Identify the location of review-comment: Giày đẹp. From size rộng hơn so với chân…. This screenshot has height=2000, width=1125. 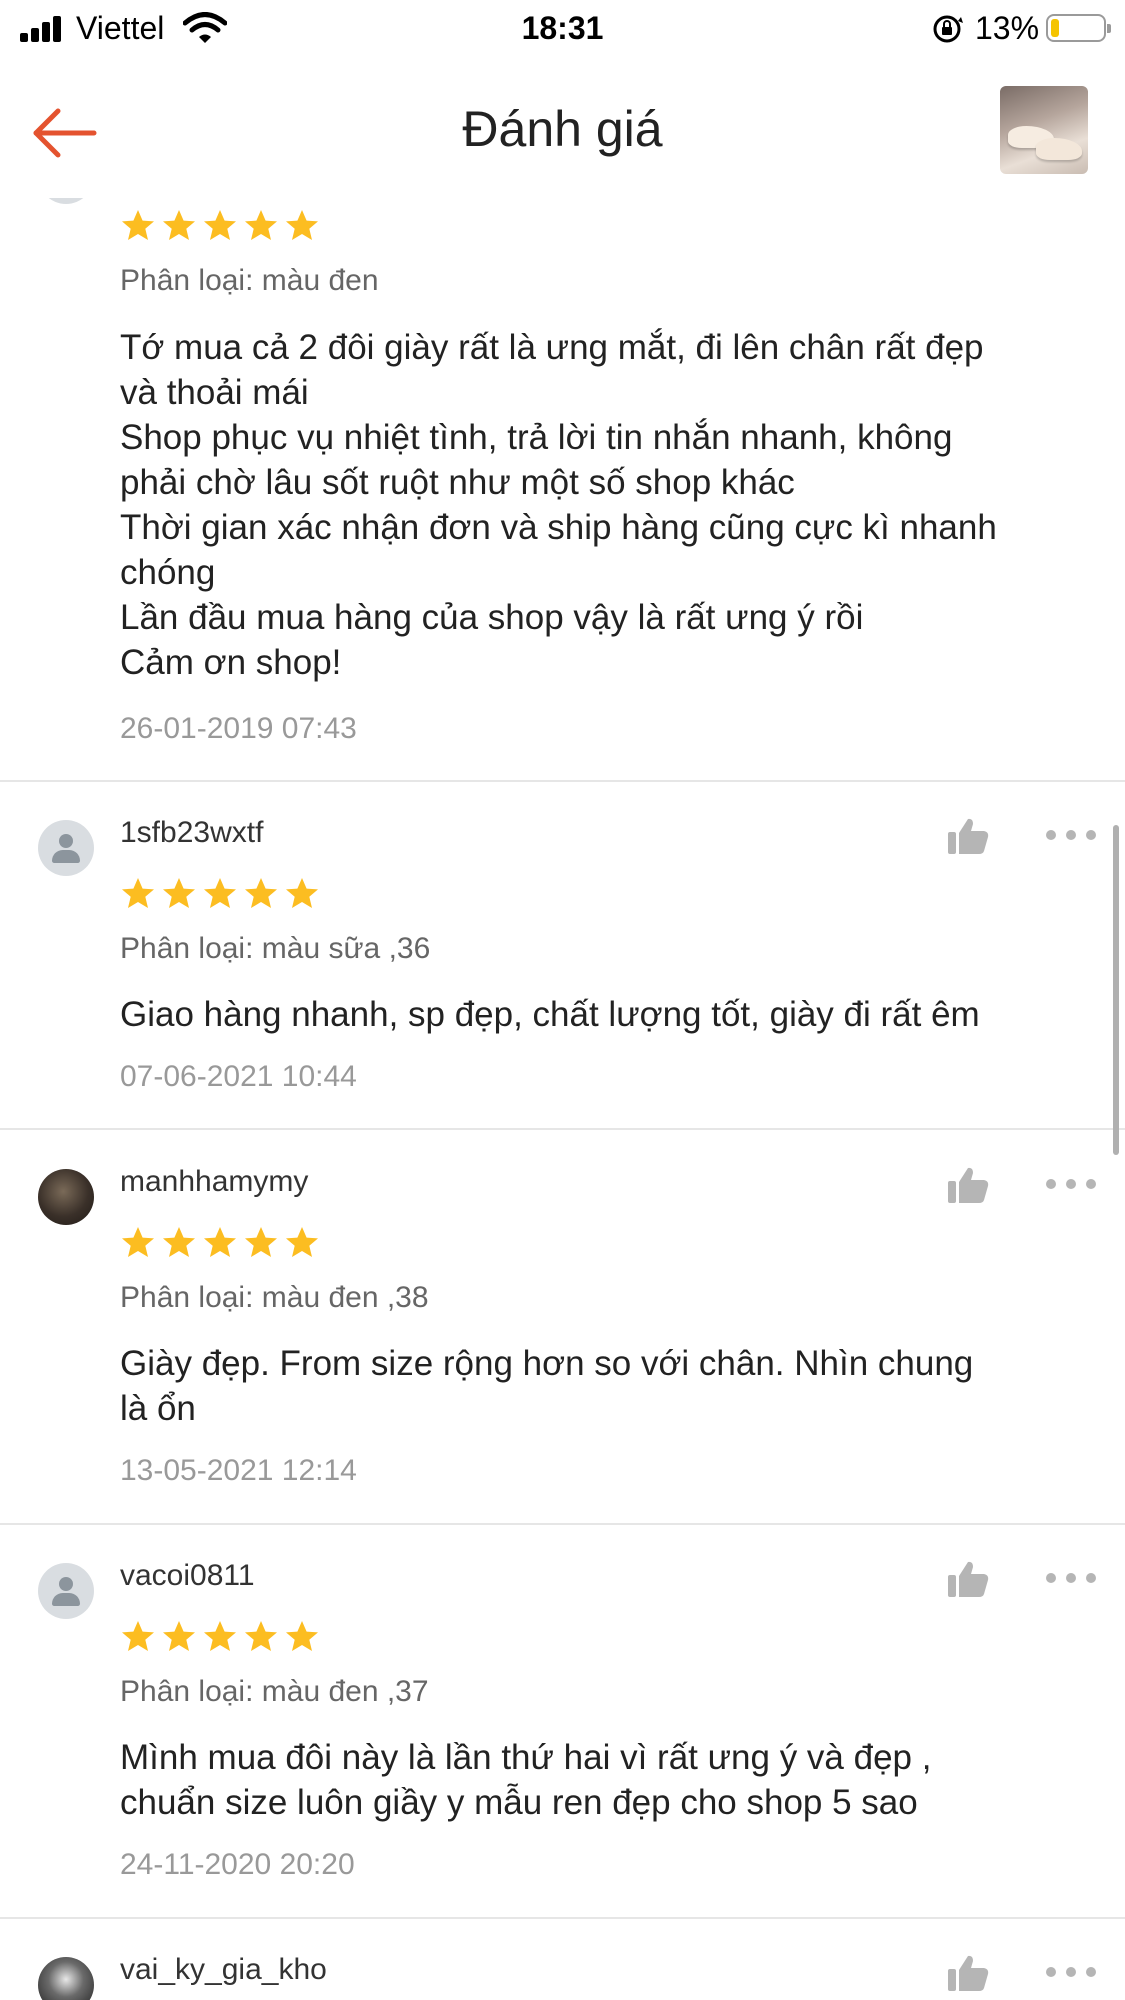
(547, 1386).